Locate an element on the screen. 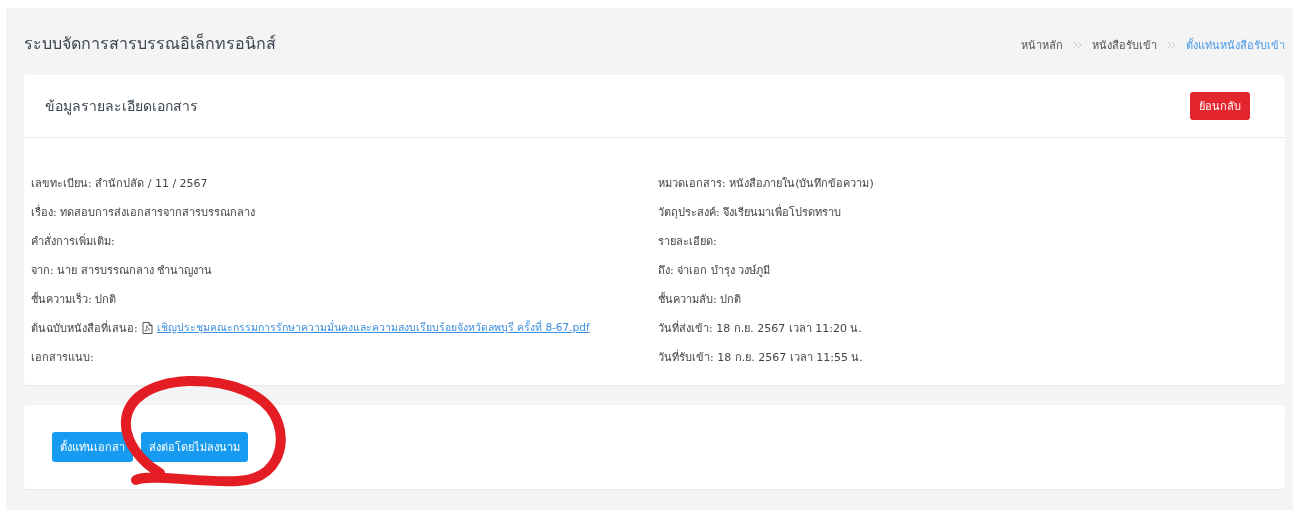 Image resolution: width=1293 pixels, height=510 pixels. field-text: วันที่รับเข้า: 18 ก.ย. 2567 เวลา 11:55 น. is located at coordinates (760, 357).